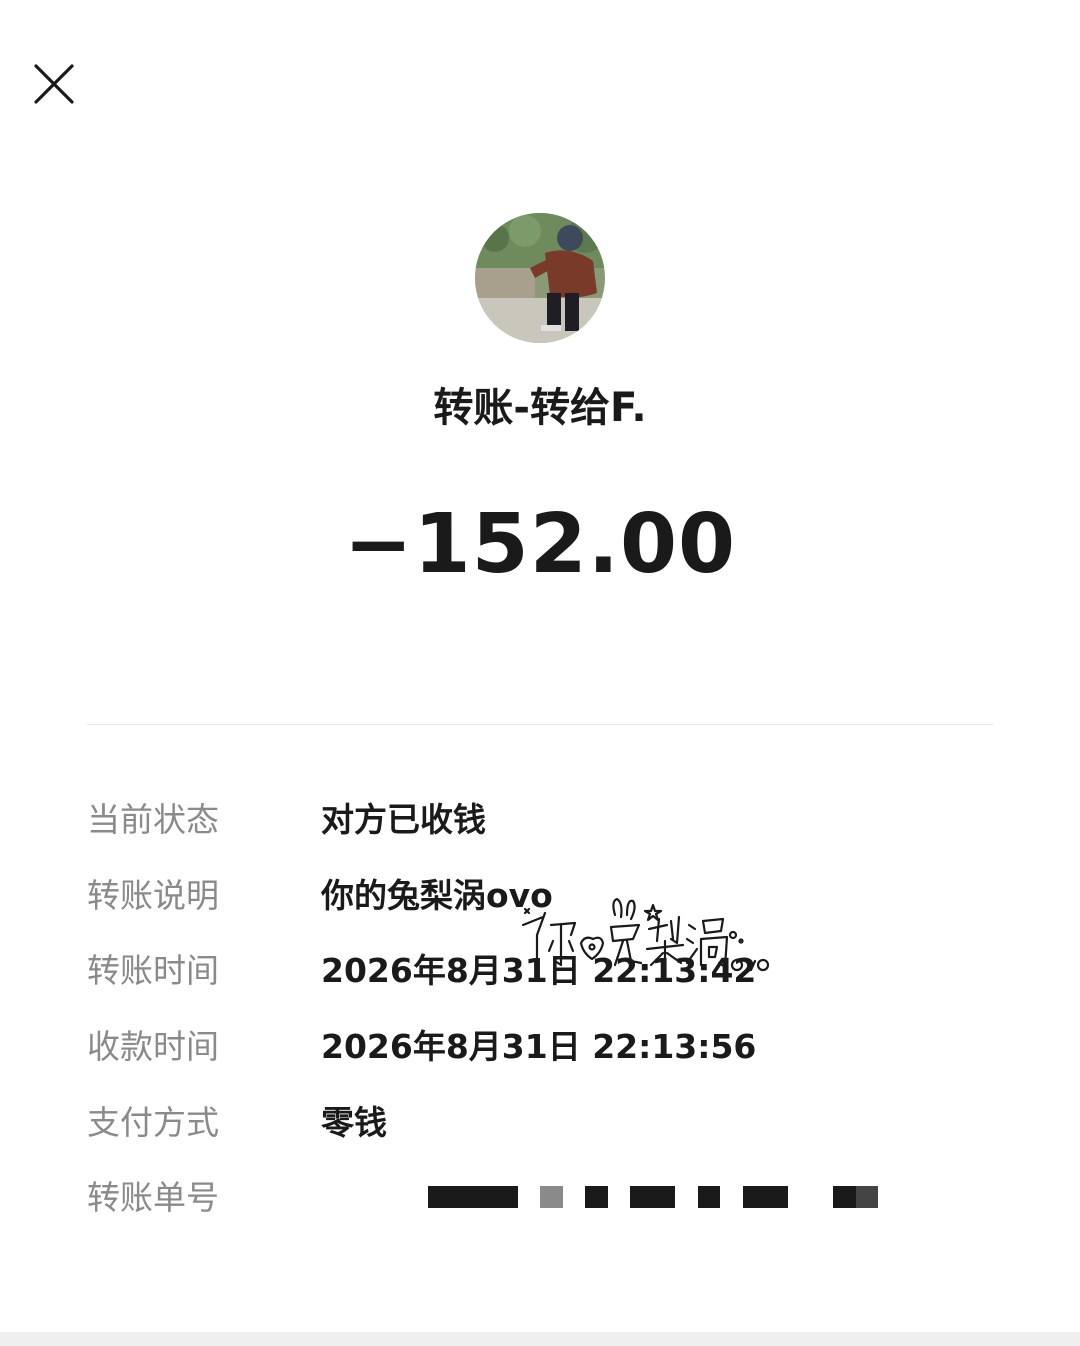 The image size is (1080, 1346). I want to click on detail-label: 转账时间, so click(153, 970).